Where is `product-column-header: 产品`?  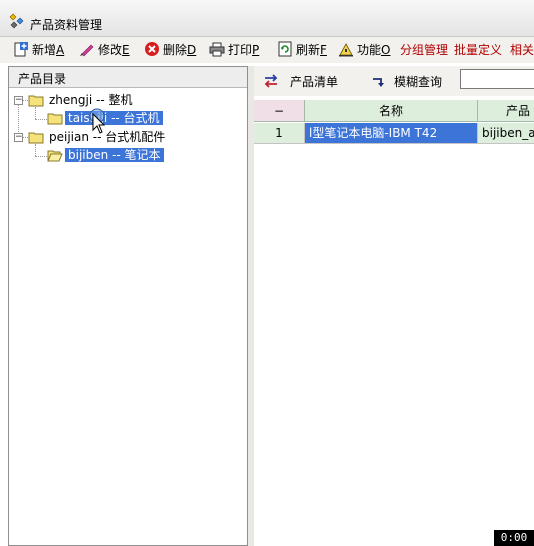
product-column-header: 产品 is located at coordinates (506, 111).